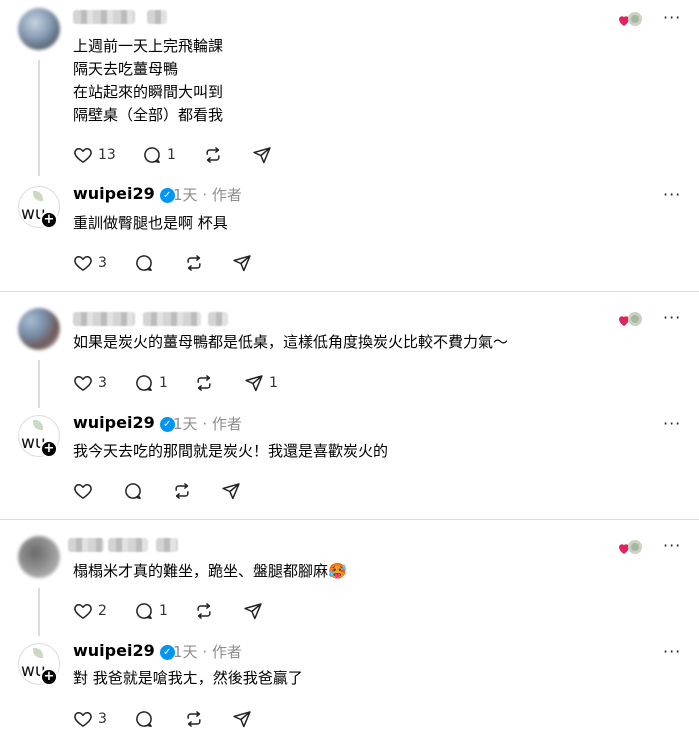 Image resolution: width=699 pixels, height=736 pixels. Describe the element at coordinates (291, 342) in the screenshot. I see `comment-text-line: 如果是炭火的薑母鴨都是低桌，這樣低角度換炭火比較不費力氣～` at that location.